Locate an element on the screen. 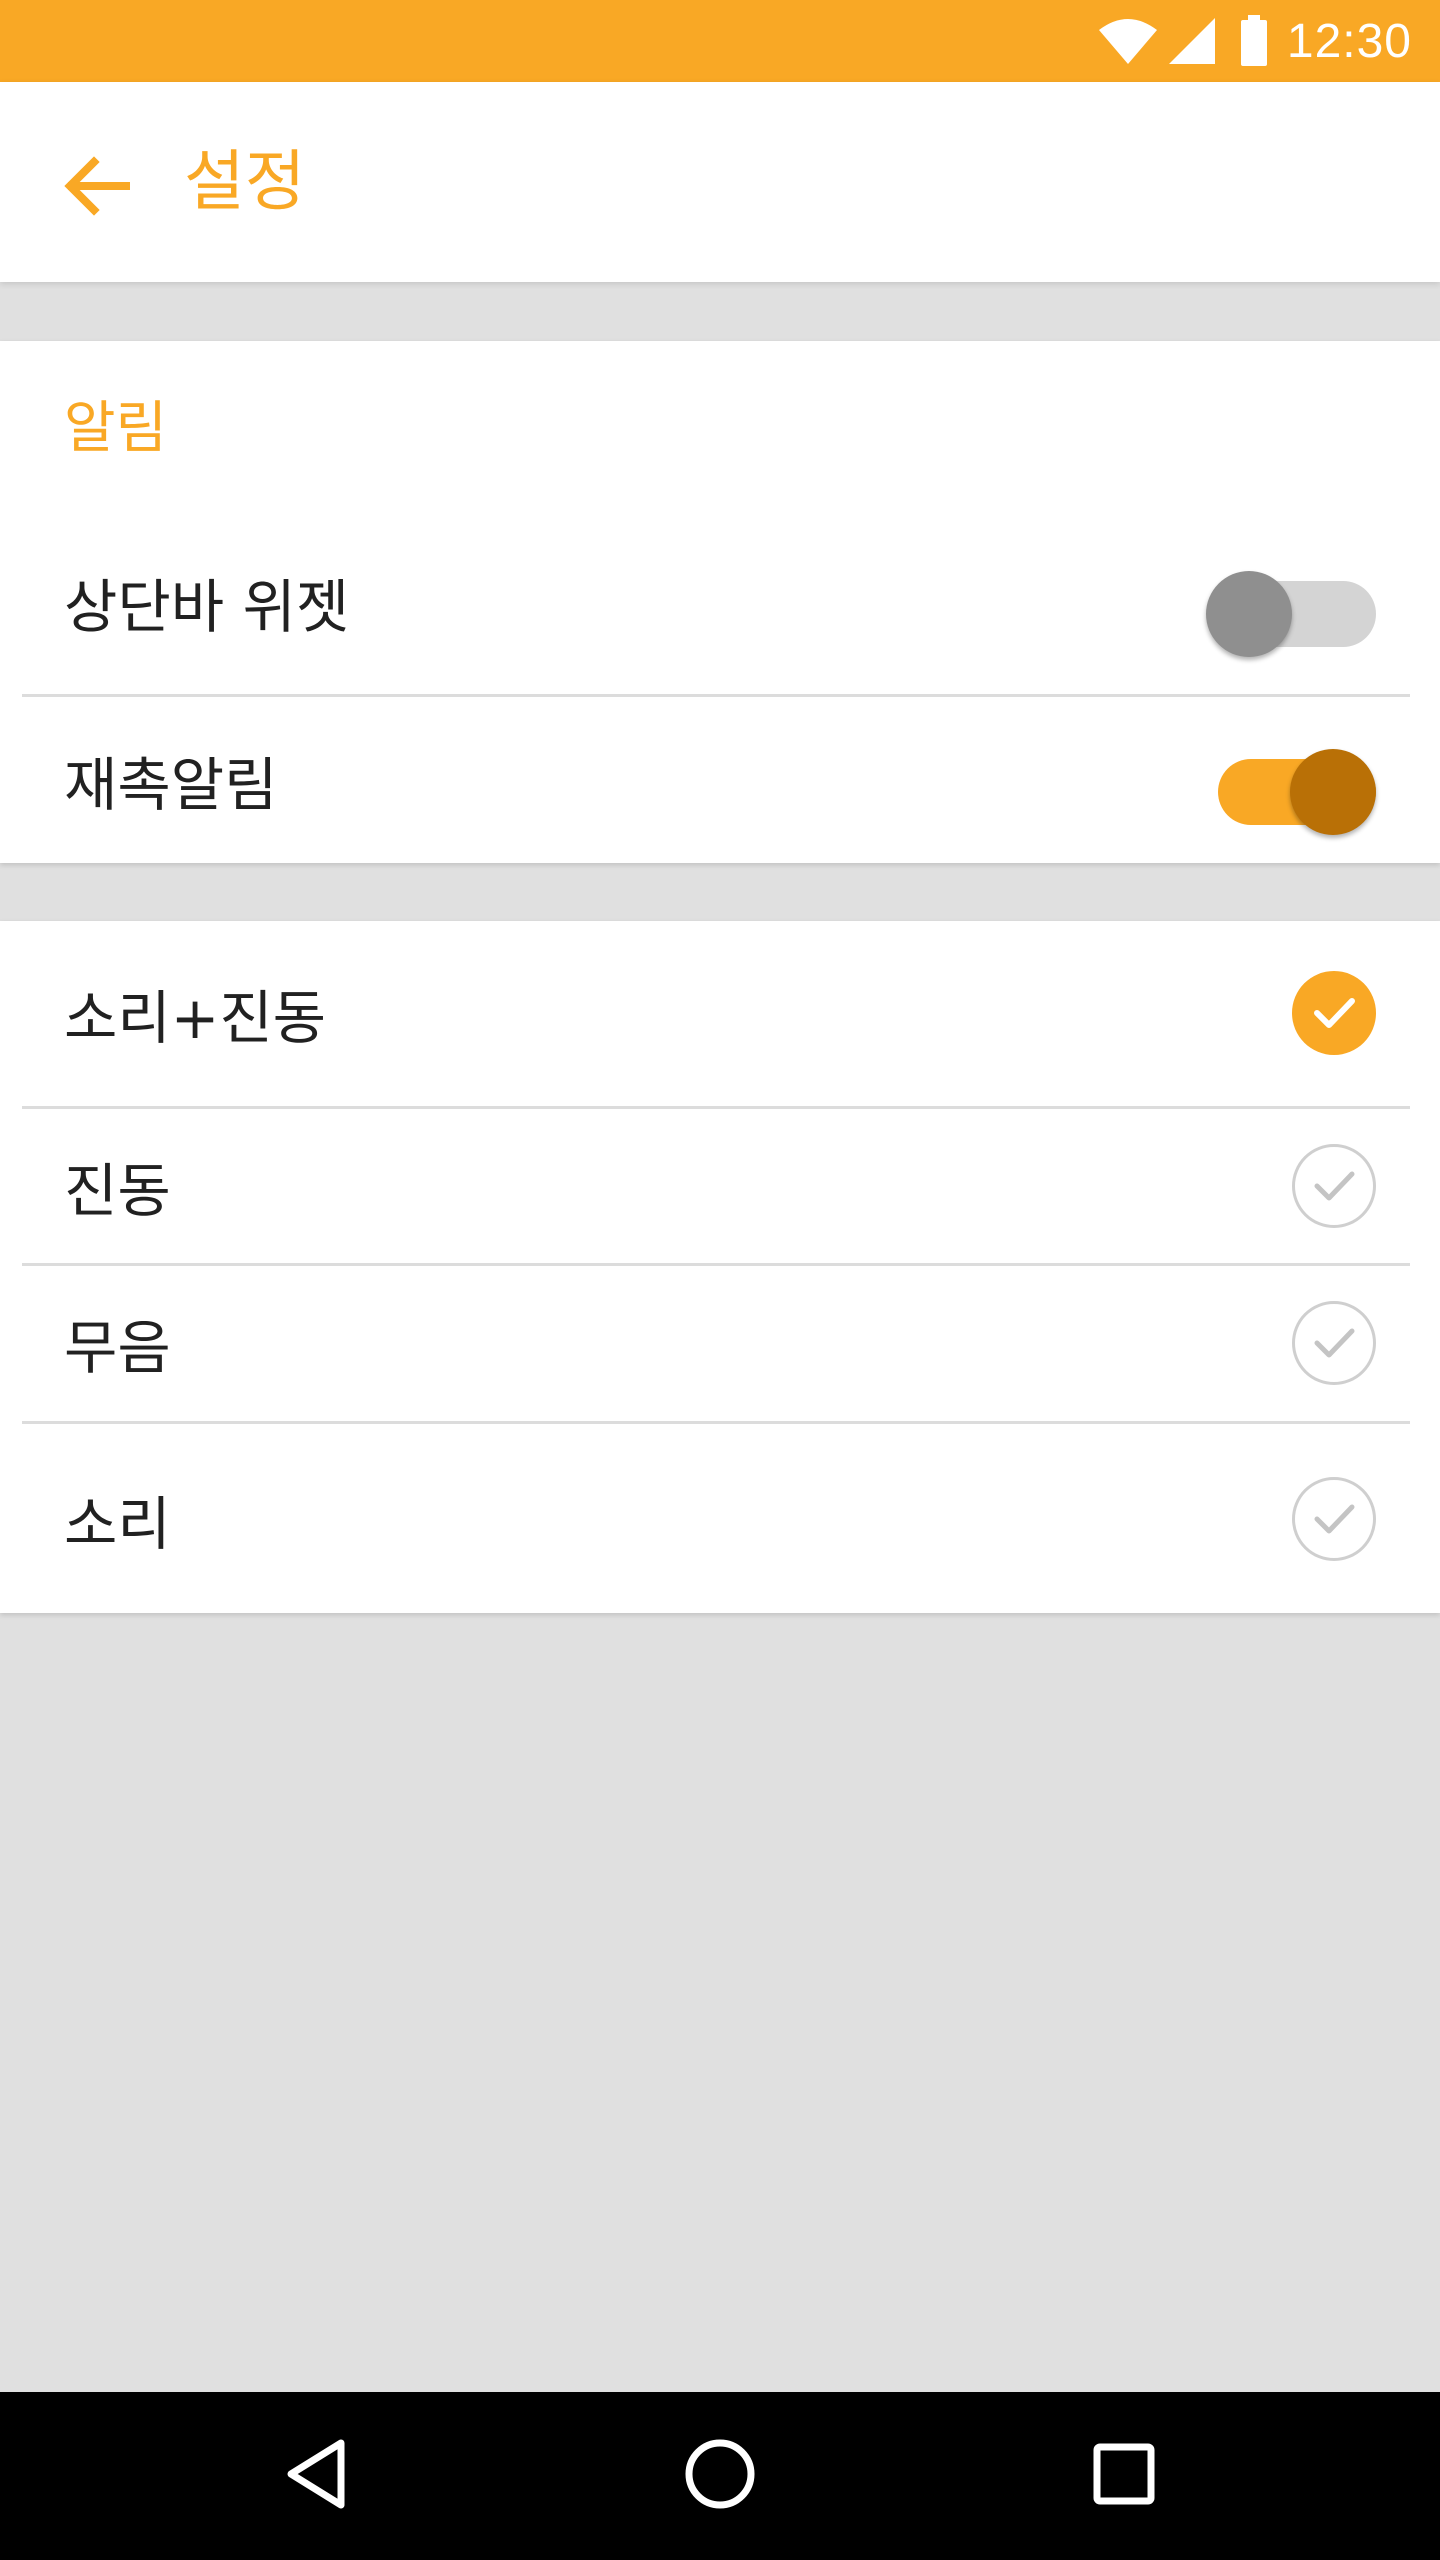 The height and width of the screenshot is (2560, 1440). option-label: 소리+진동 is located at coordinates (195, 1018).